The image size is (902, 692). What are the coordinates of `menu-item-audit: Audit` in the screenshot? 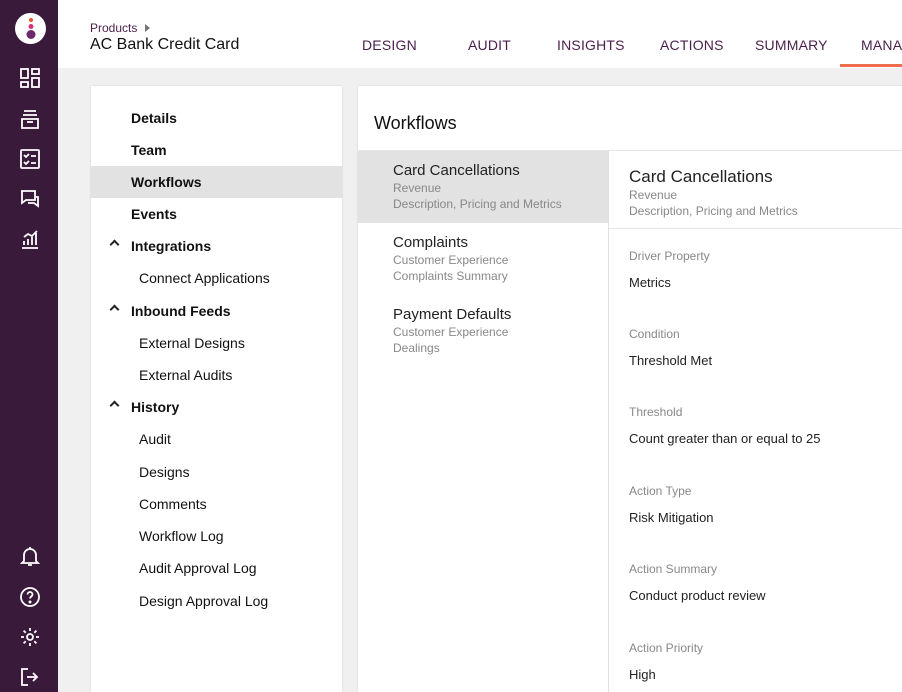 It's located at (216, 439).